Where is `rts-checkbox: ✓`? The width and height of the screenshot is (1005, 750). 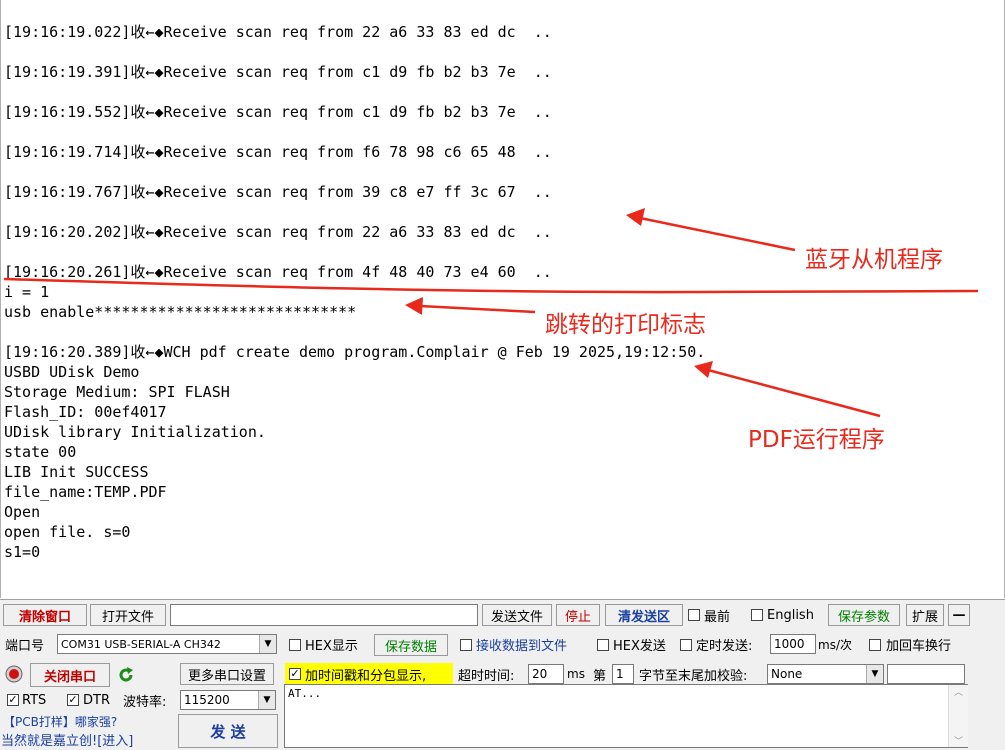 rts-checkbox: ✓ is located at coordinates (13, 700).